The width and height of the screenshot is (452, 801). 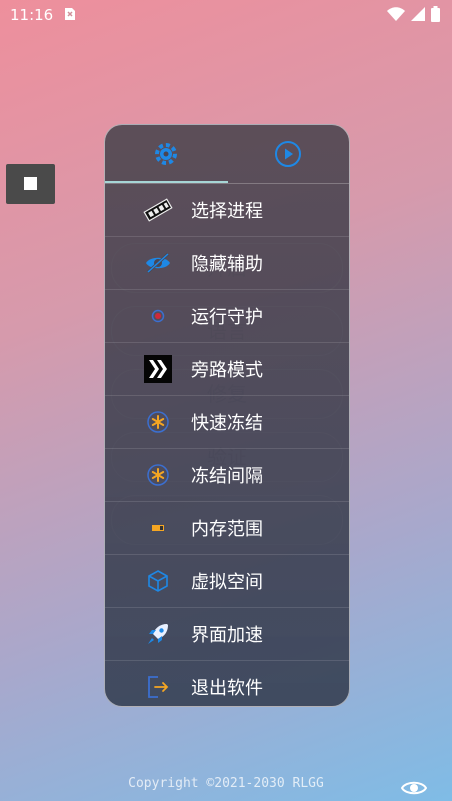 I want to click on menu-item-memory-range: 内存范围, so click(x=227, y=528).